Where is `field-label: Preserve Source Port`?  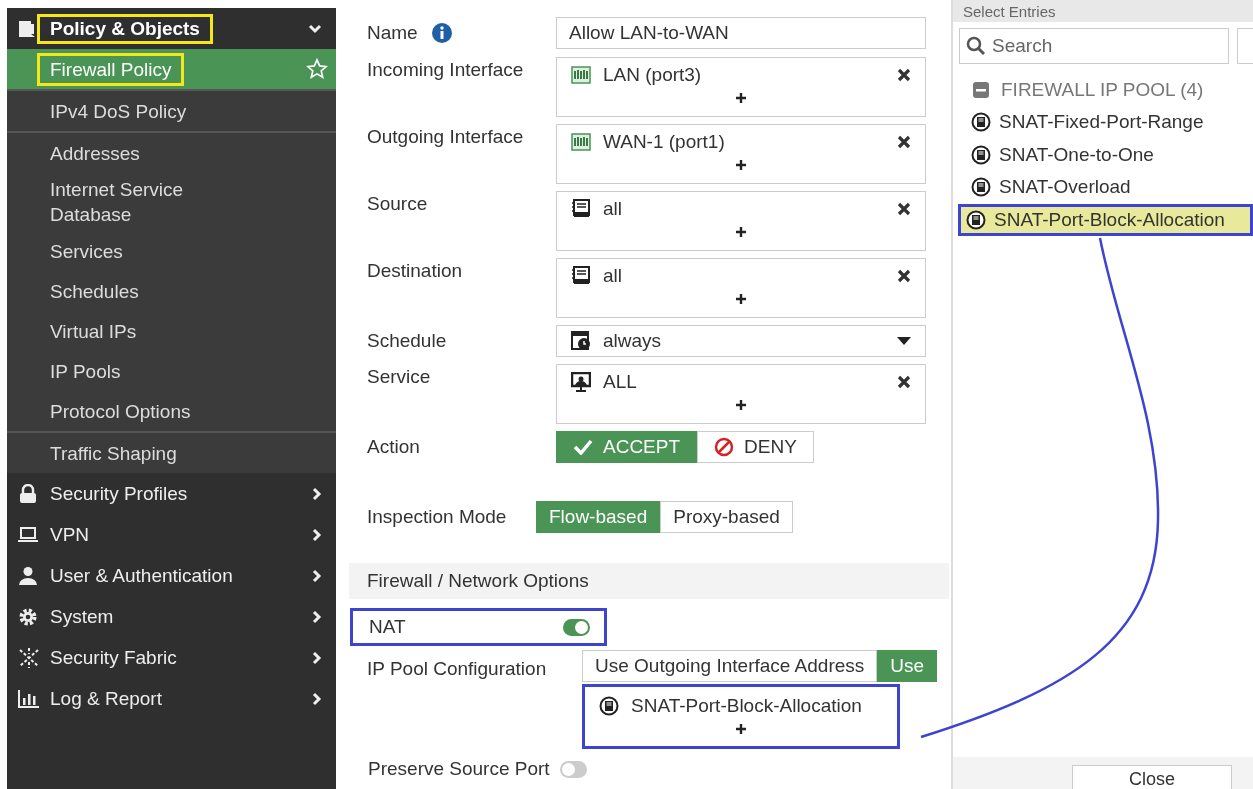 field-label: Preserve Source Port is located at coordinates (459, 769).